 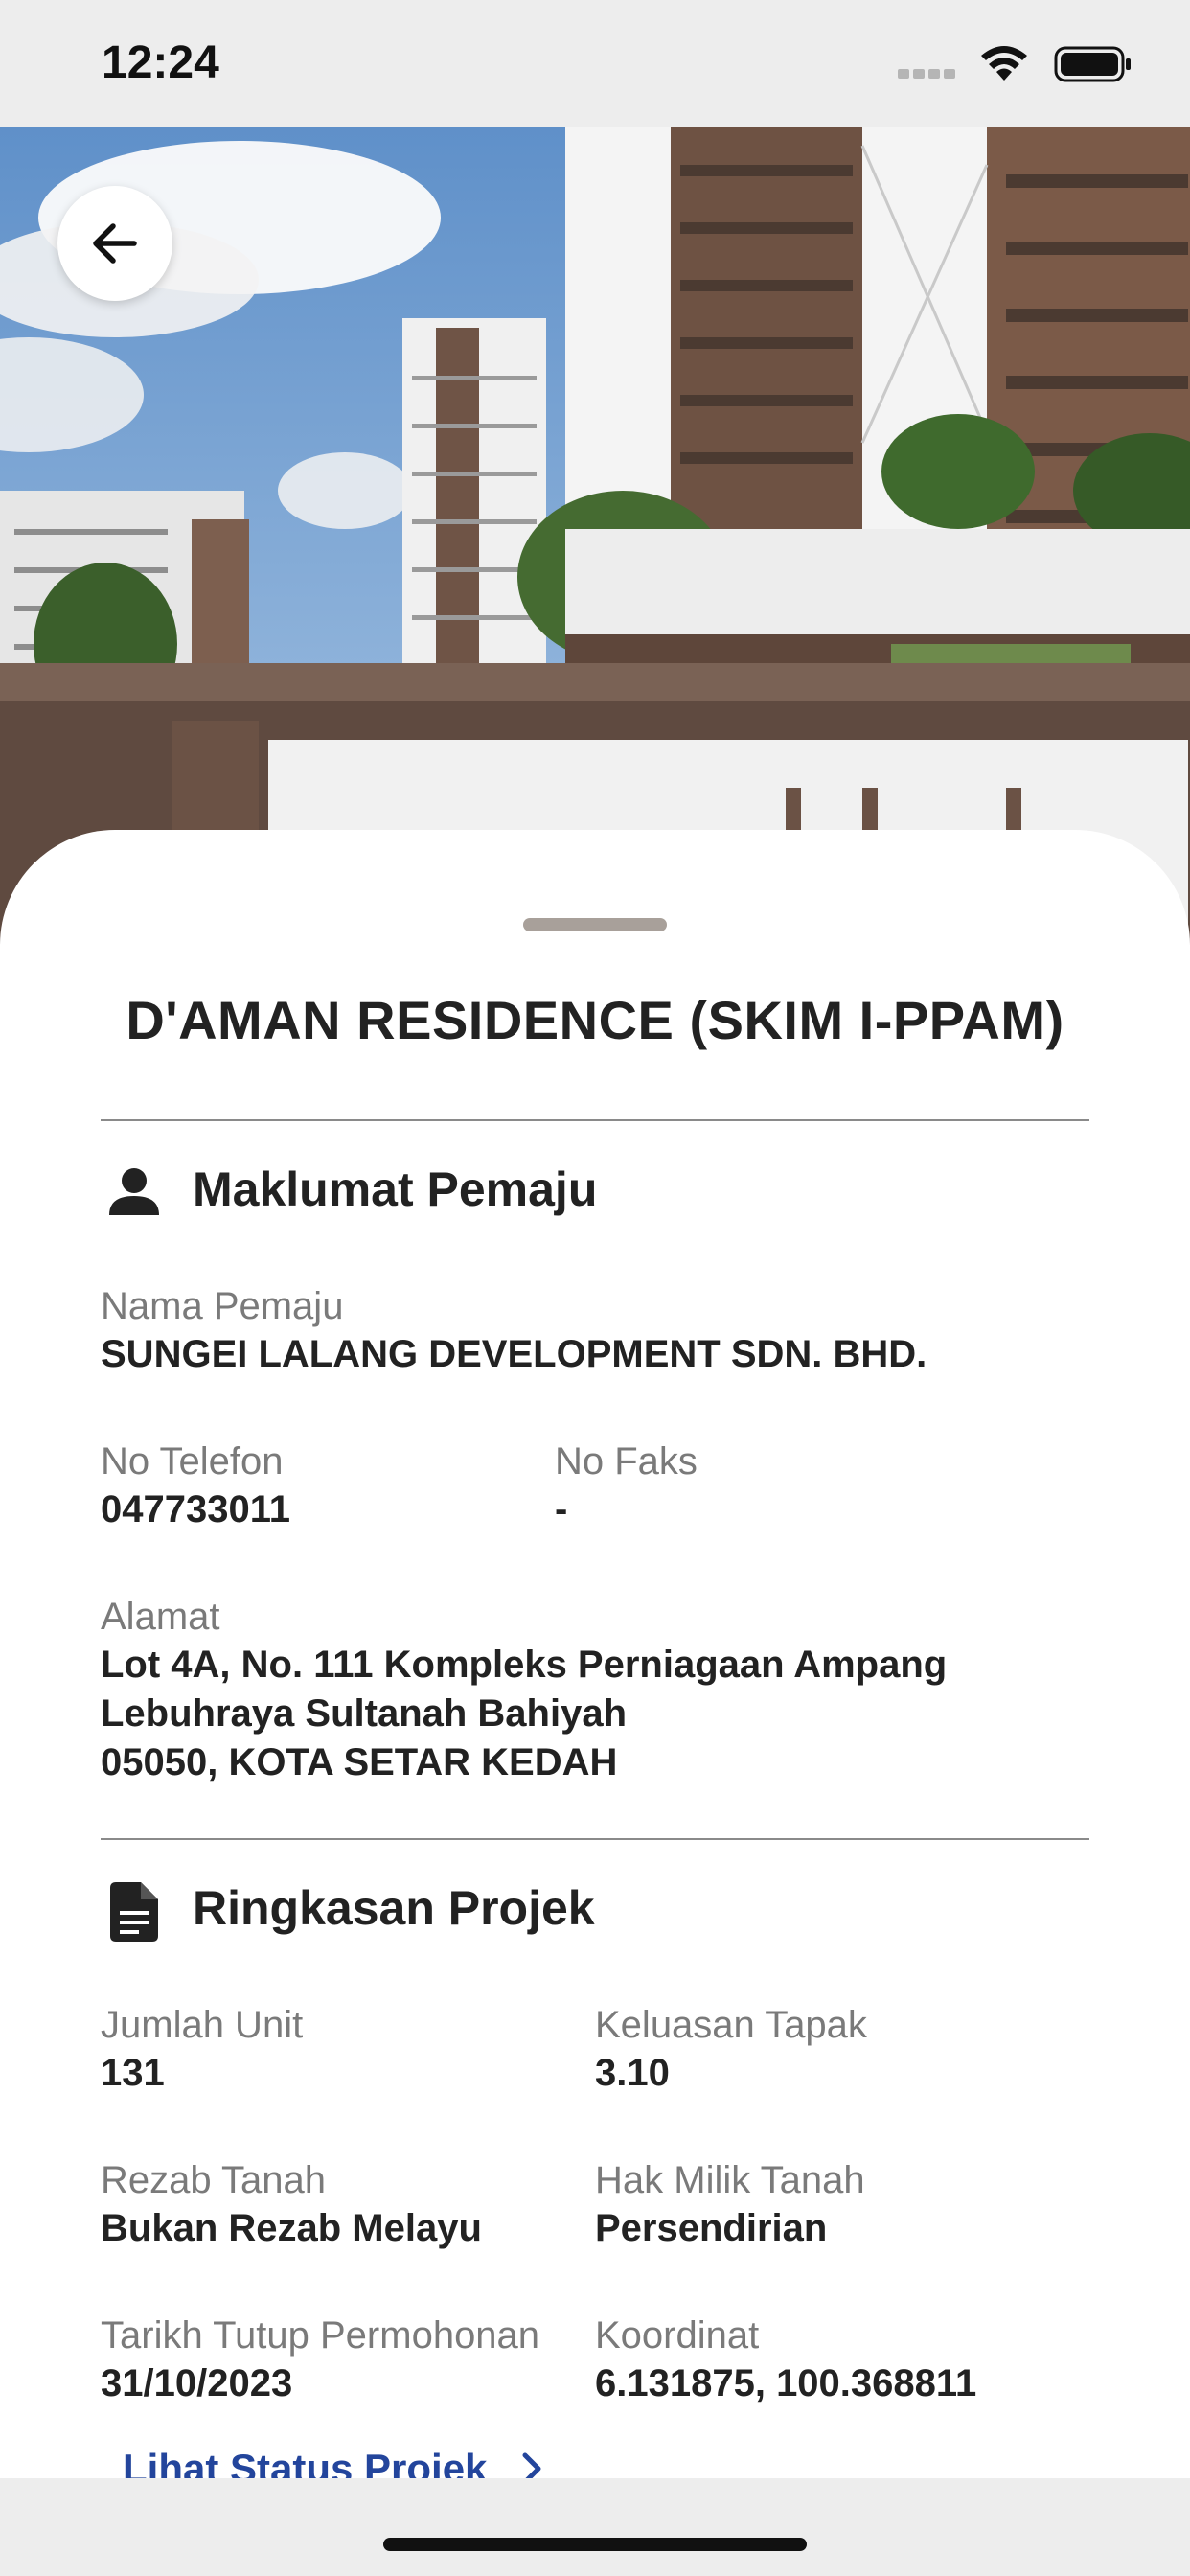 What do you see at coordinates (730, 2204) in the screenshot?
I see `ownership-field: Hak Milik Tanah Persendirian` at bounding box center [730, 2204].